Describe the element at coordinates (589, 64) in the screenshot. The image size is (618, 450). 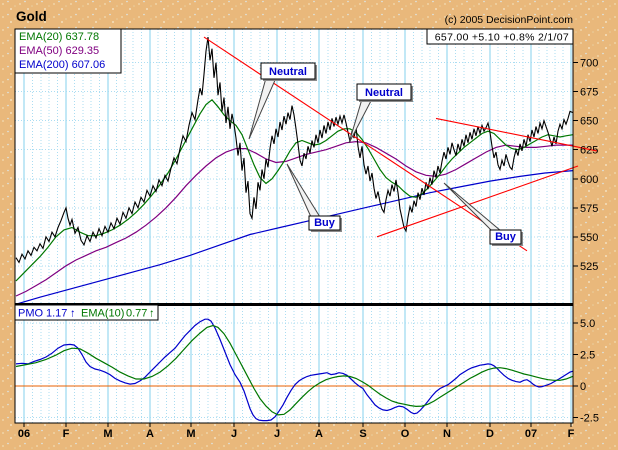
I see `y-axis-label: 700` at that location.